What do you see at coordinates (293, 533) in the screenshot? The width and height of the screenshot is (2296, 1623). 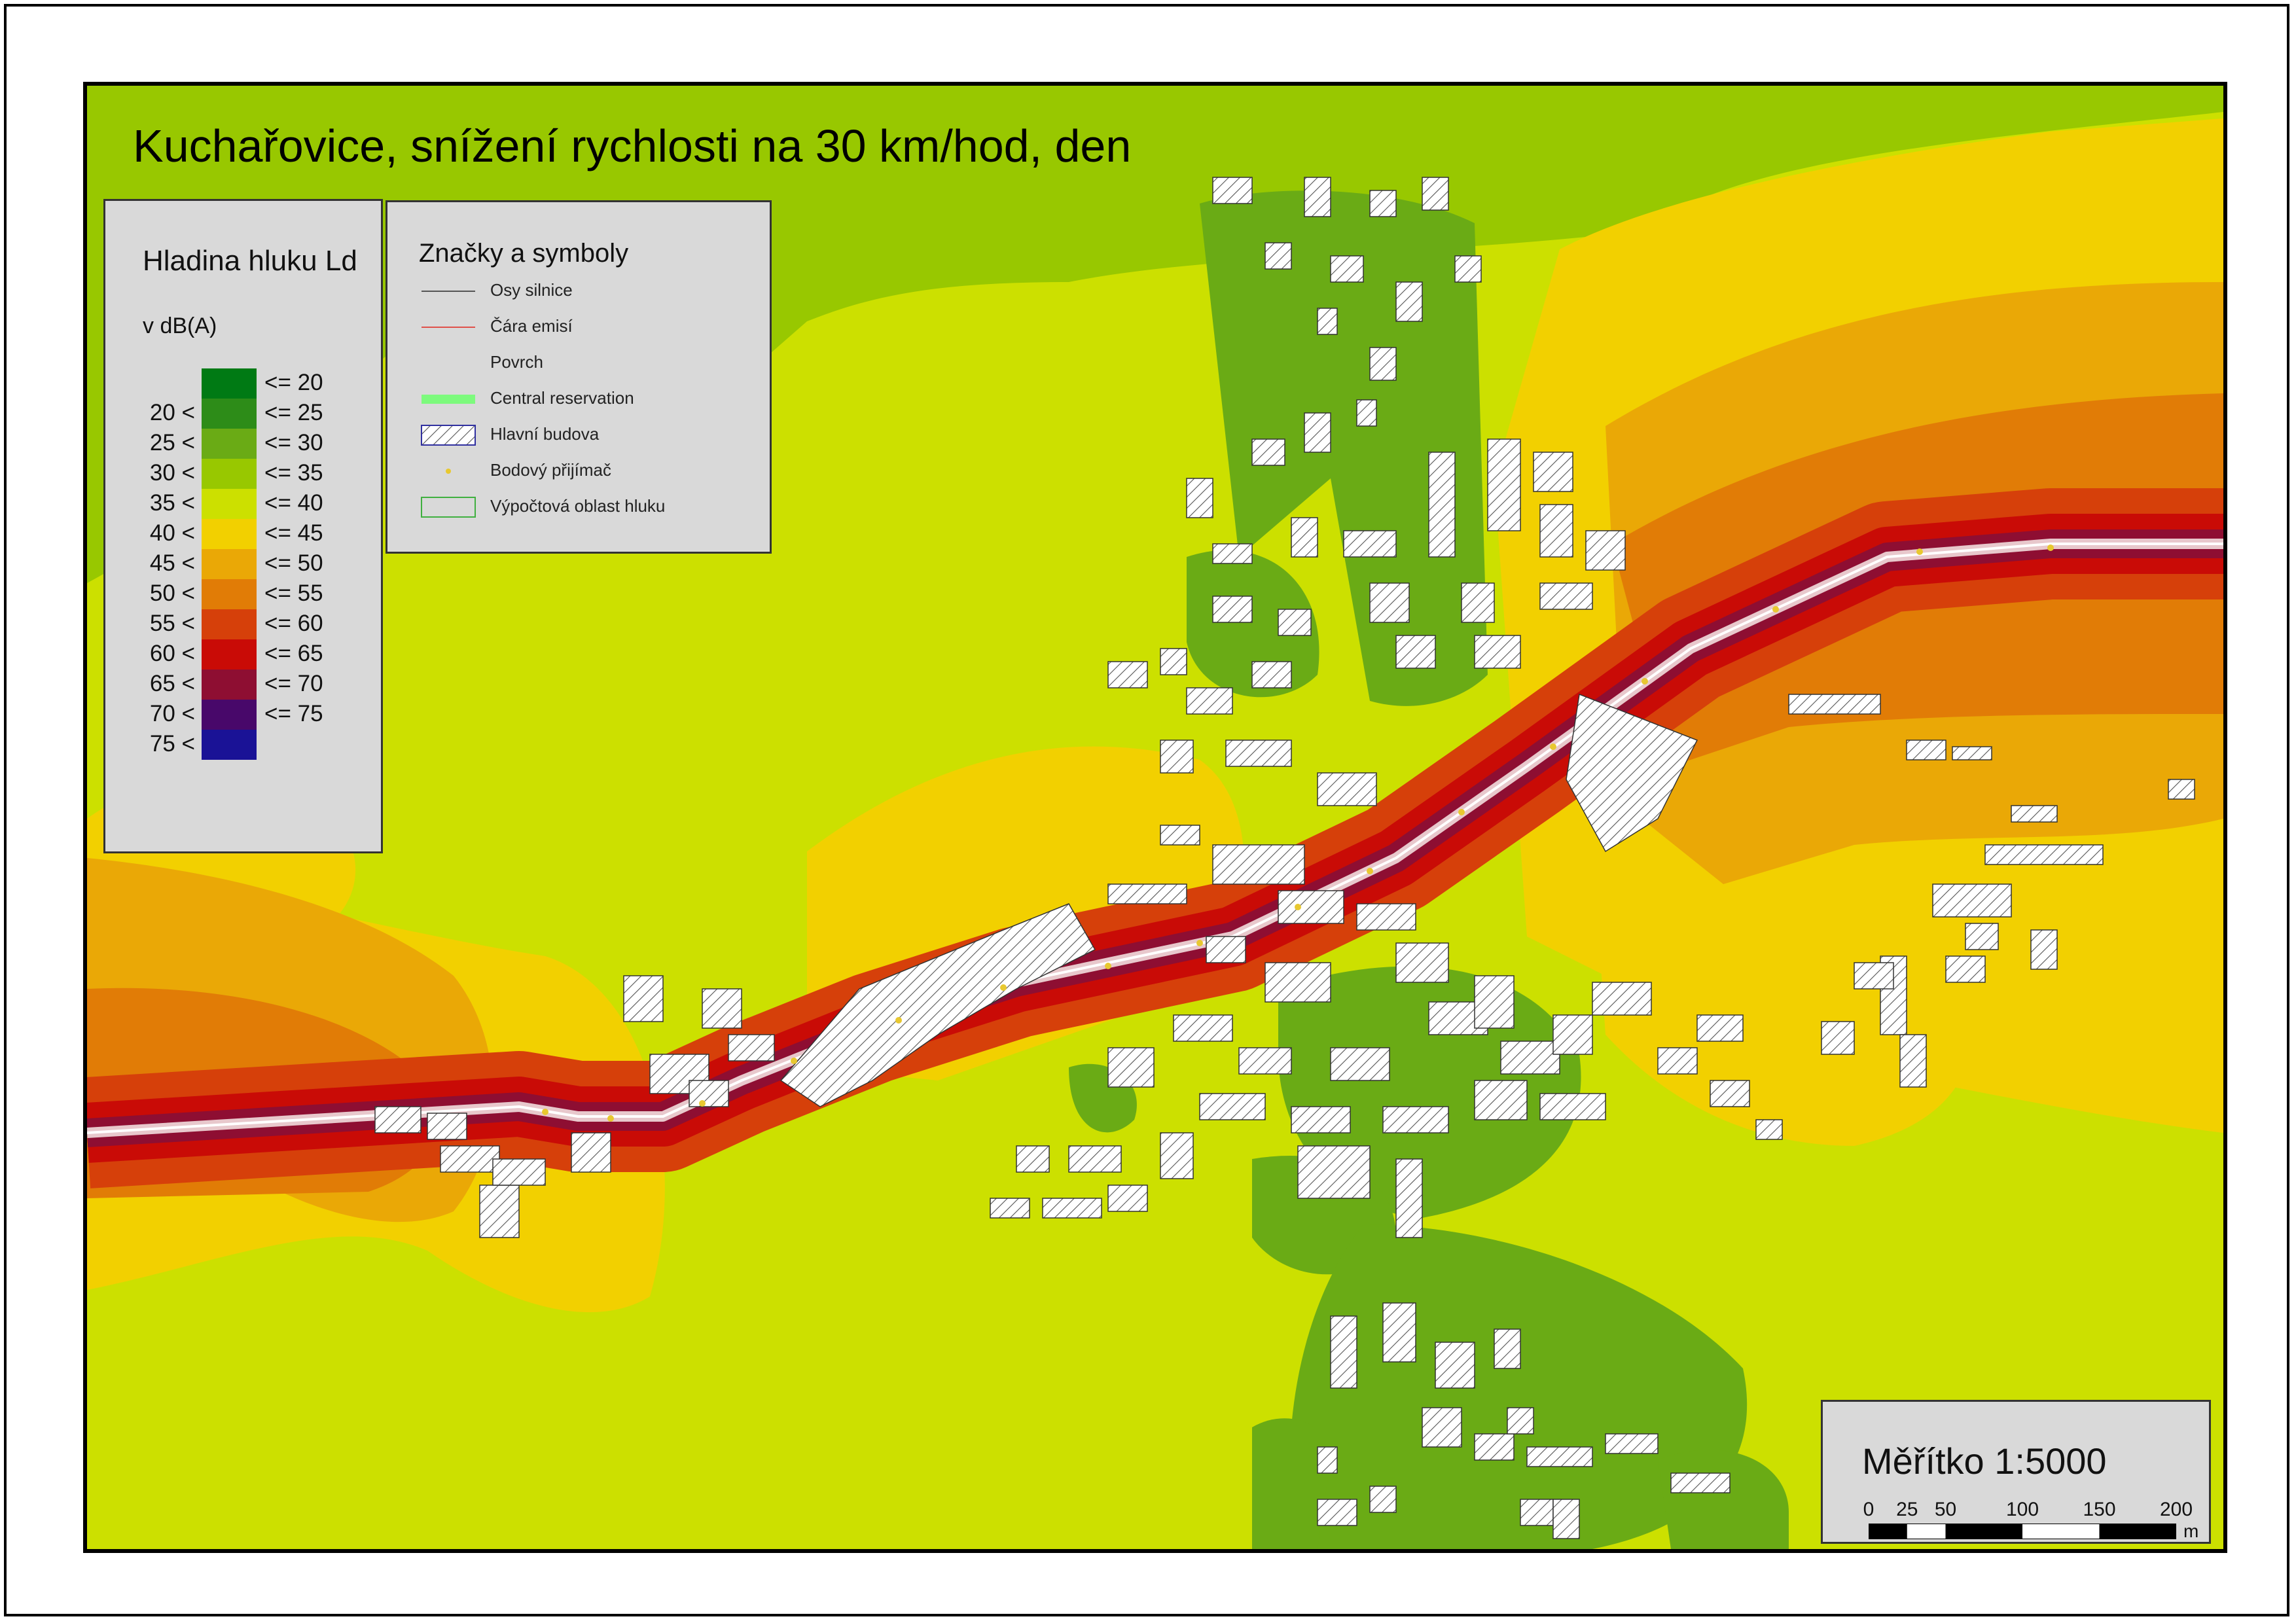 I see `legend-upper-bound: <= 45` at bounding box center [293, 533].